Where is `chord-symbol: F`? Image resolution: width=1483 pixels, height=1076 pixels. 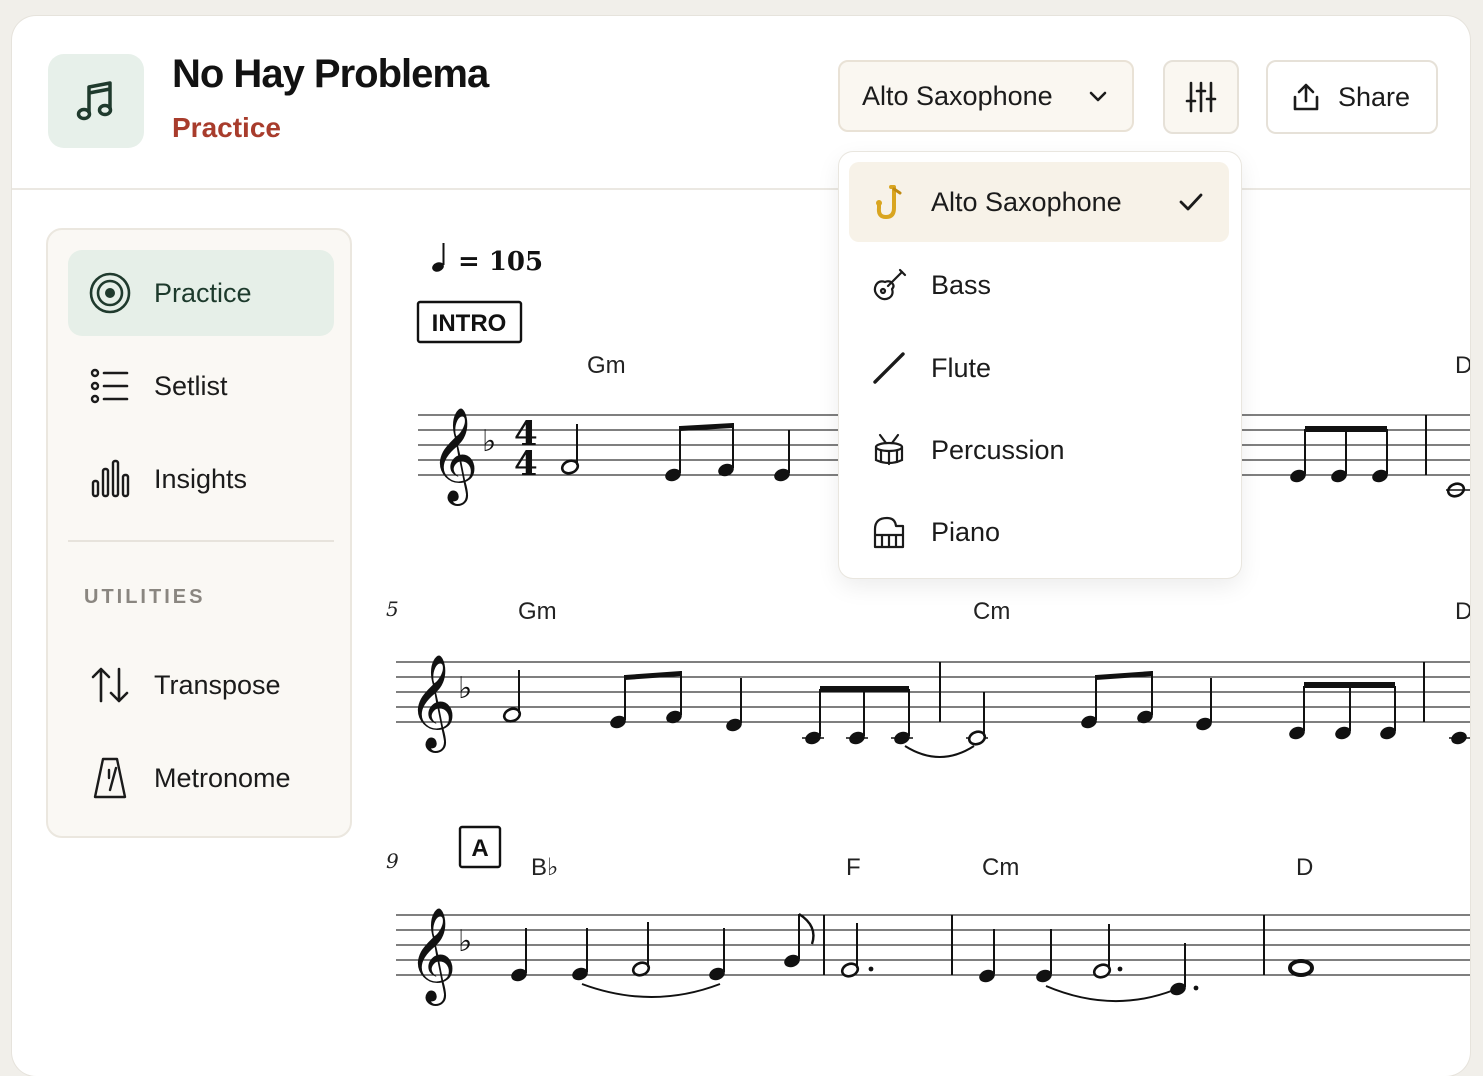
chord-symbol: F is located at coordinates (853, 867).